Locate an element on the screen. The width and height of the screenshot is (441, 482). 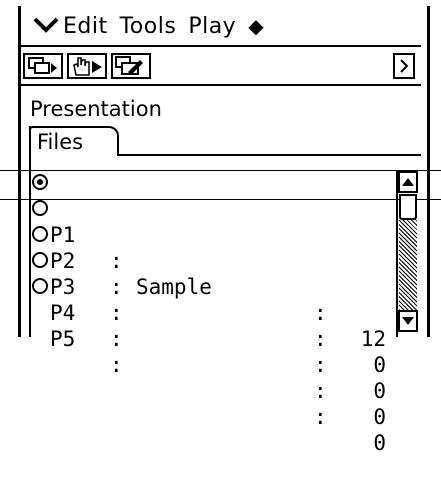
menu-bar: Edit Tools Play ◆ is located at coordinates (221, 26).